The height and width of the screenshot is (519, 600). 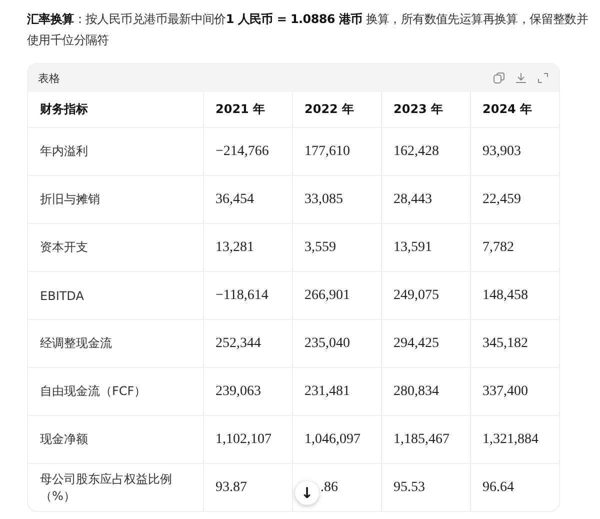 I want to click on column-header: 2022 年, so click(x=336, y=110).